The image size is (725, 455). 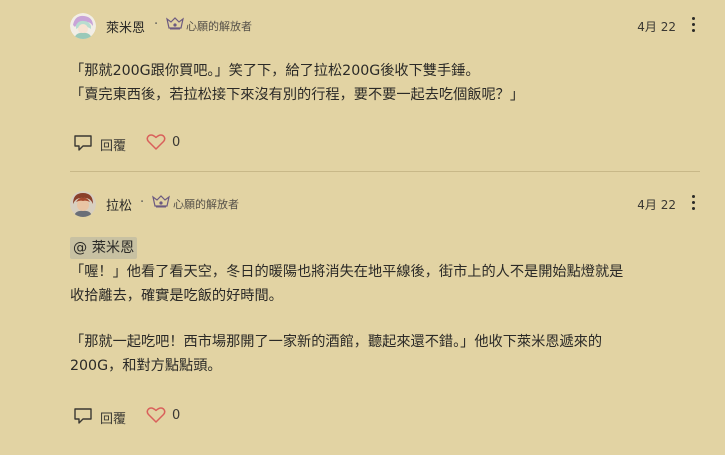 What do you see at coordinates (387, 204) in the screenshot?
I see `comment-header: 拉松 · 心願的解放者 4月 22` at bounding box center [387, 204].